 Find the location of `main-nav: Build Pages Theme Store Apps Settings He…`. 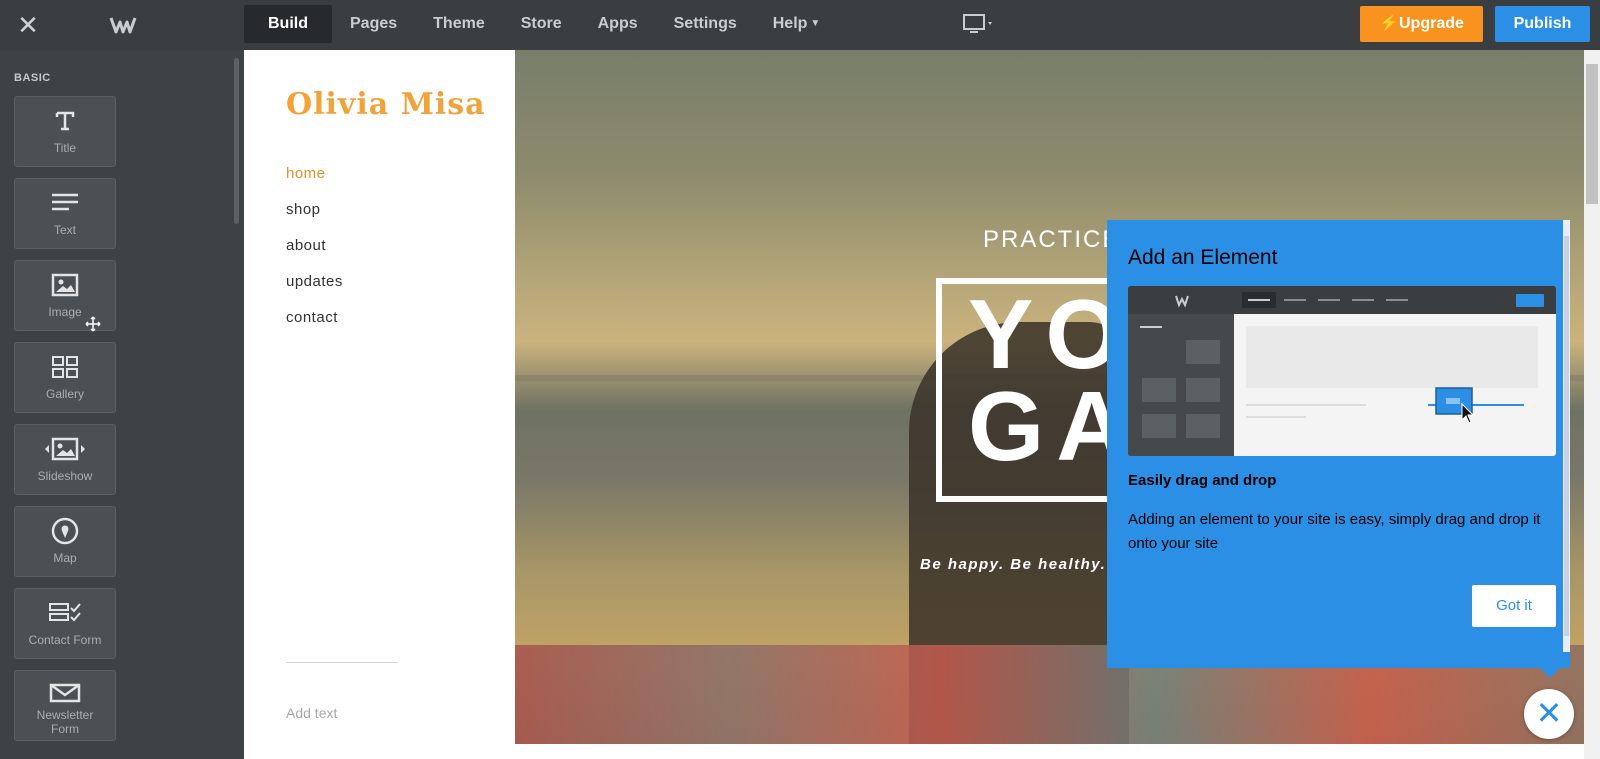

main-nav: Build Pages Theme Store Apps Settings He… is located at coordinates (541, 24).